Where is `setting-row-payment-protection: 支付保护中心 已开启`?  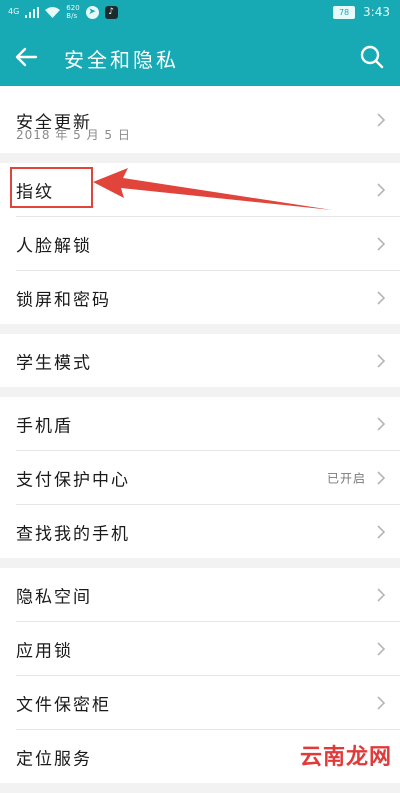 setting-row-payment-protection: 支付保护中心 已开启 is located at coordinates (208, 478).